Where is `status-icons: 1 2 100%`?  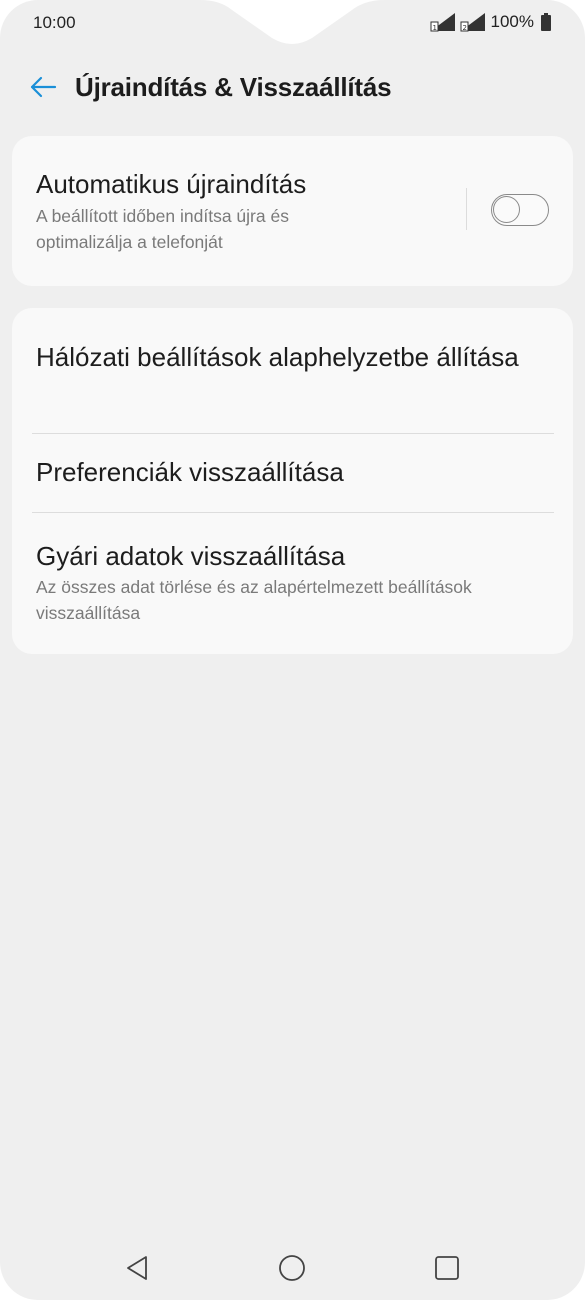
status-icons: 1 2 100% is located at coordinates (490, 22).